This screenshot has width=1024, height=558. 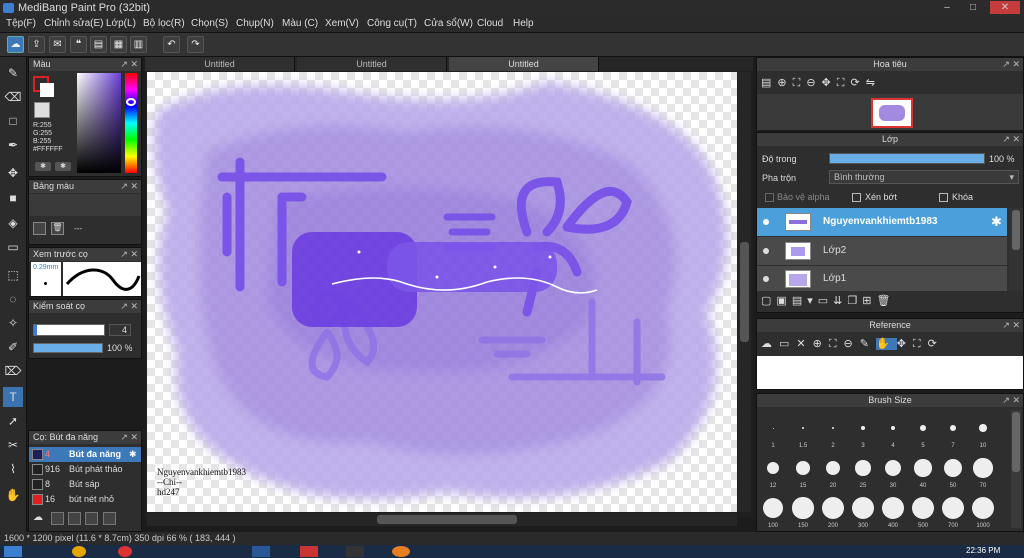 What do you see at coordinates (40, 518) in the screenshot?
I see `brush-cloud-icon: ☁` at bounding box center [40, 518].